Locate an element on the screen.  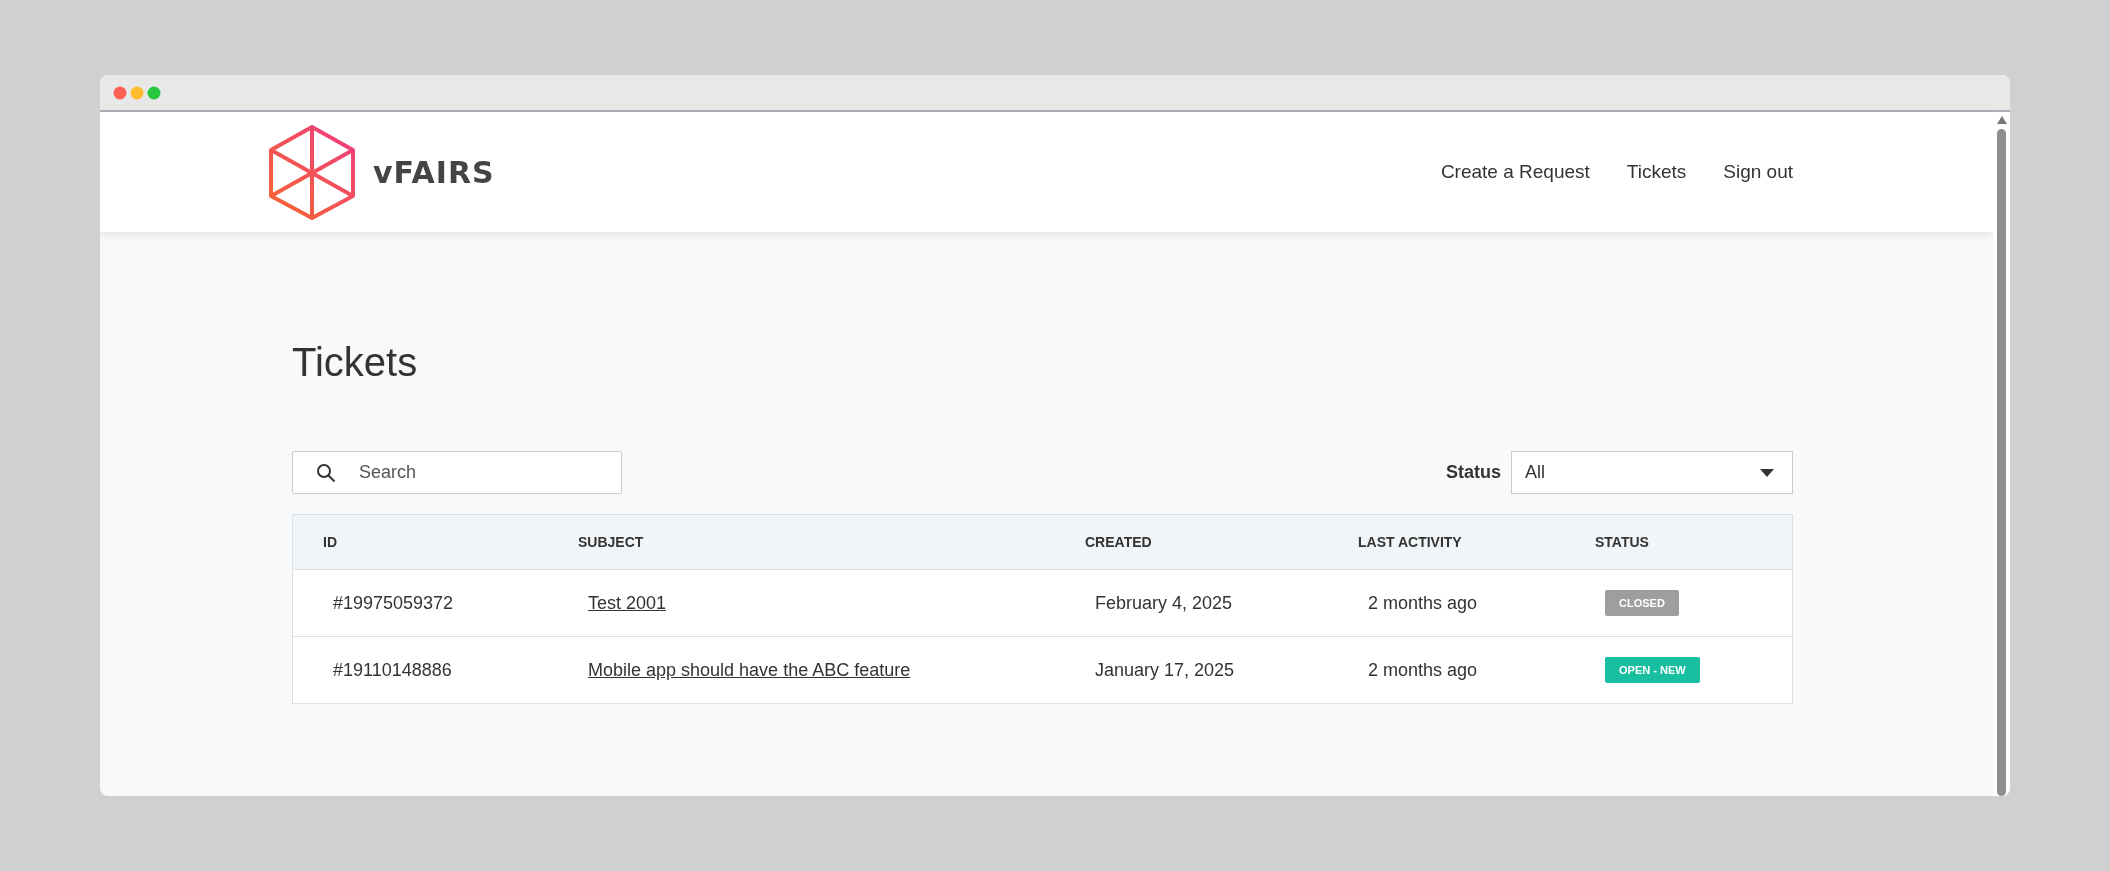
scrollbar-thumb is located at coordinates (2001, 462).